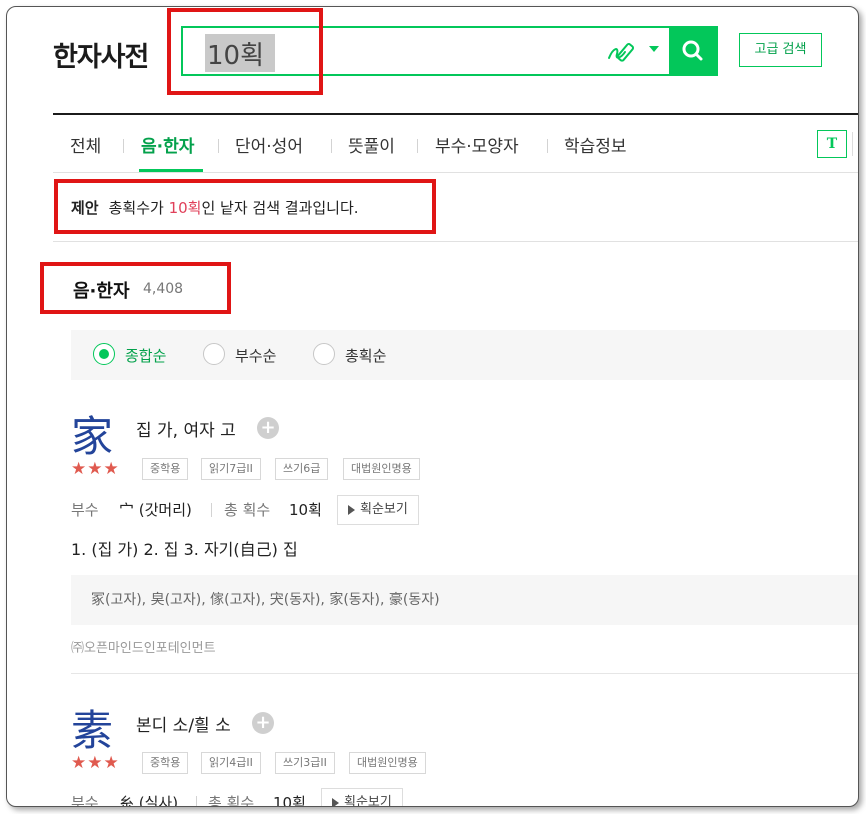 The image size is (866, 814). Describe the element at coordinates (455, 172) in the screenshot. I see `tabs-divider` at that location.